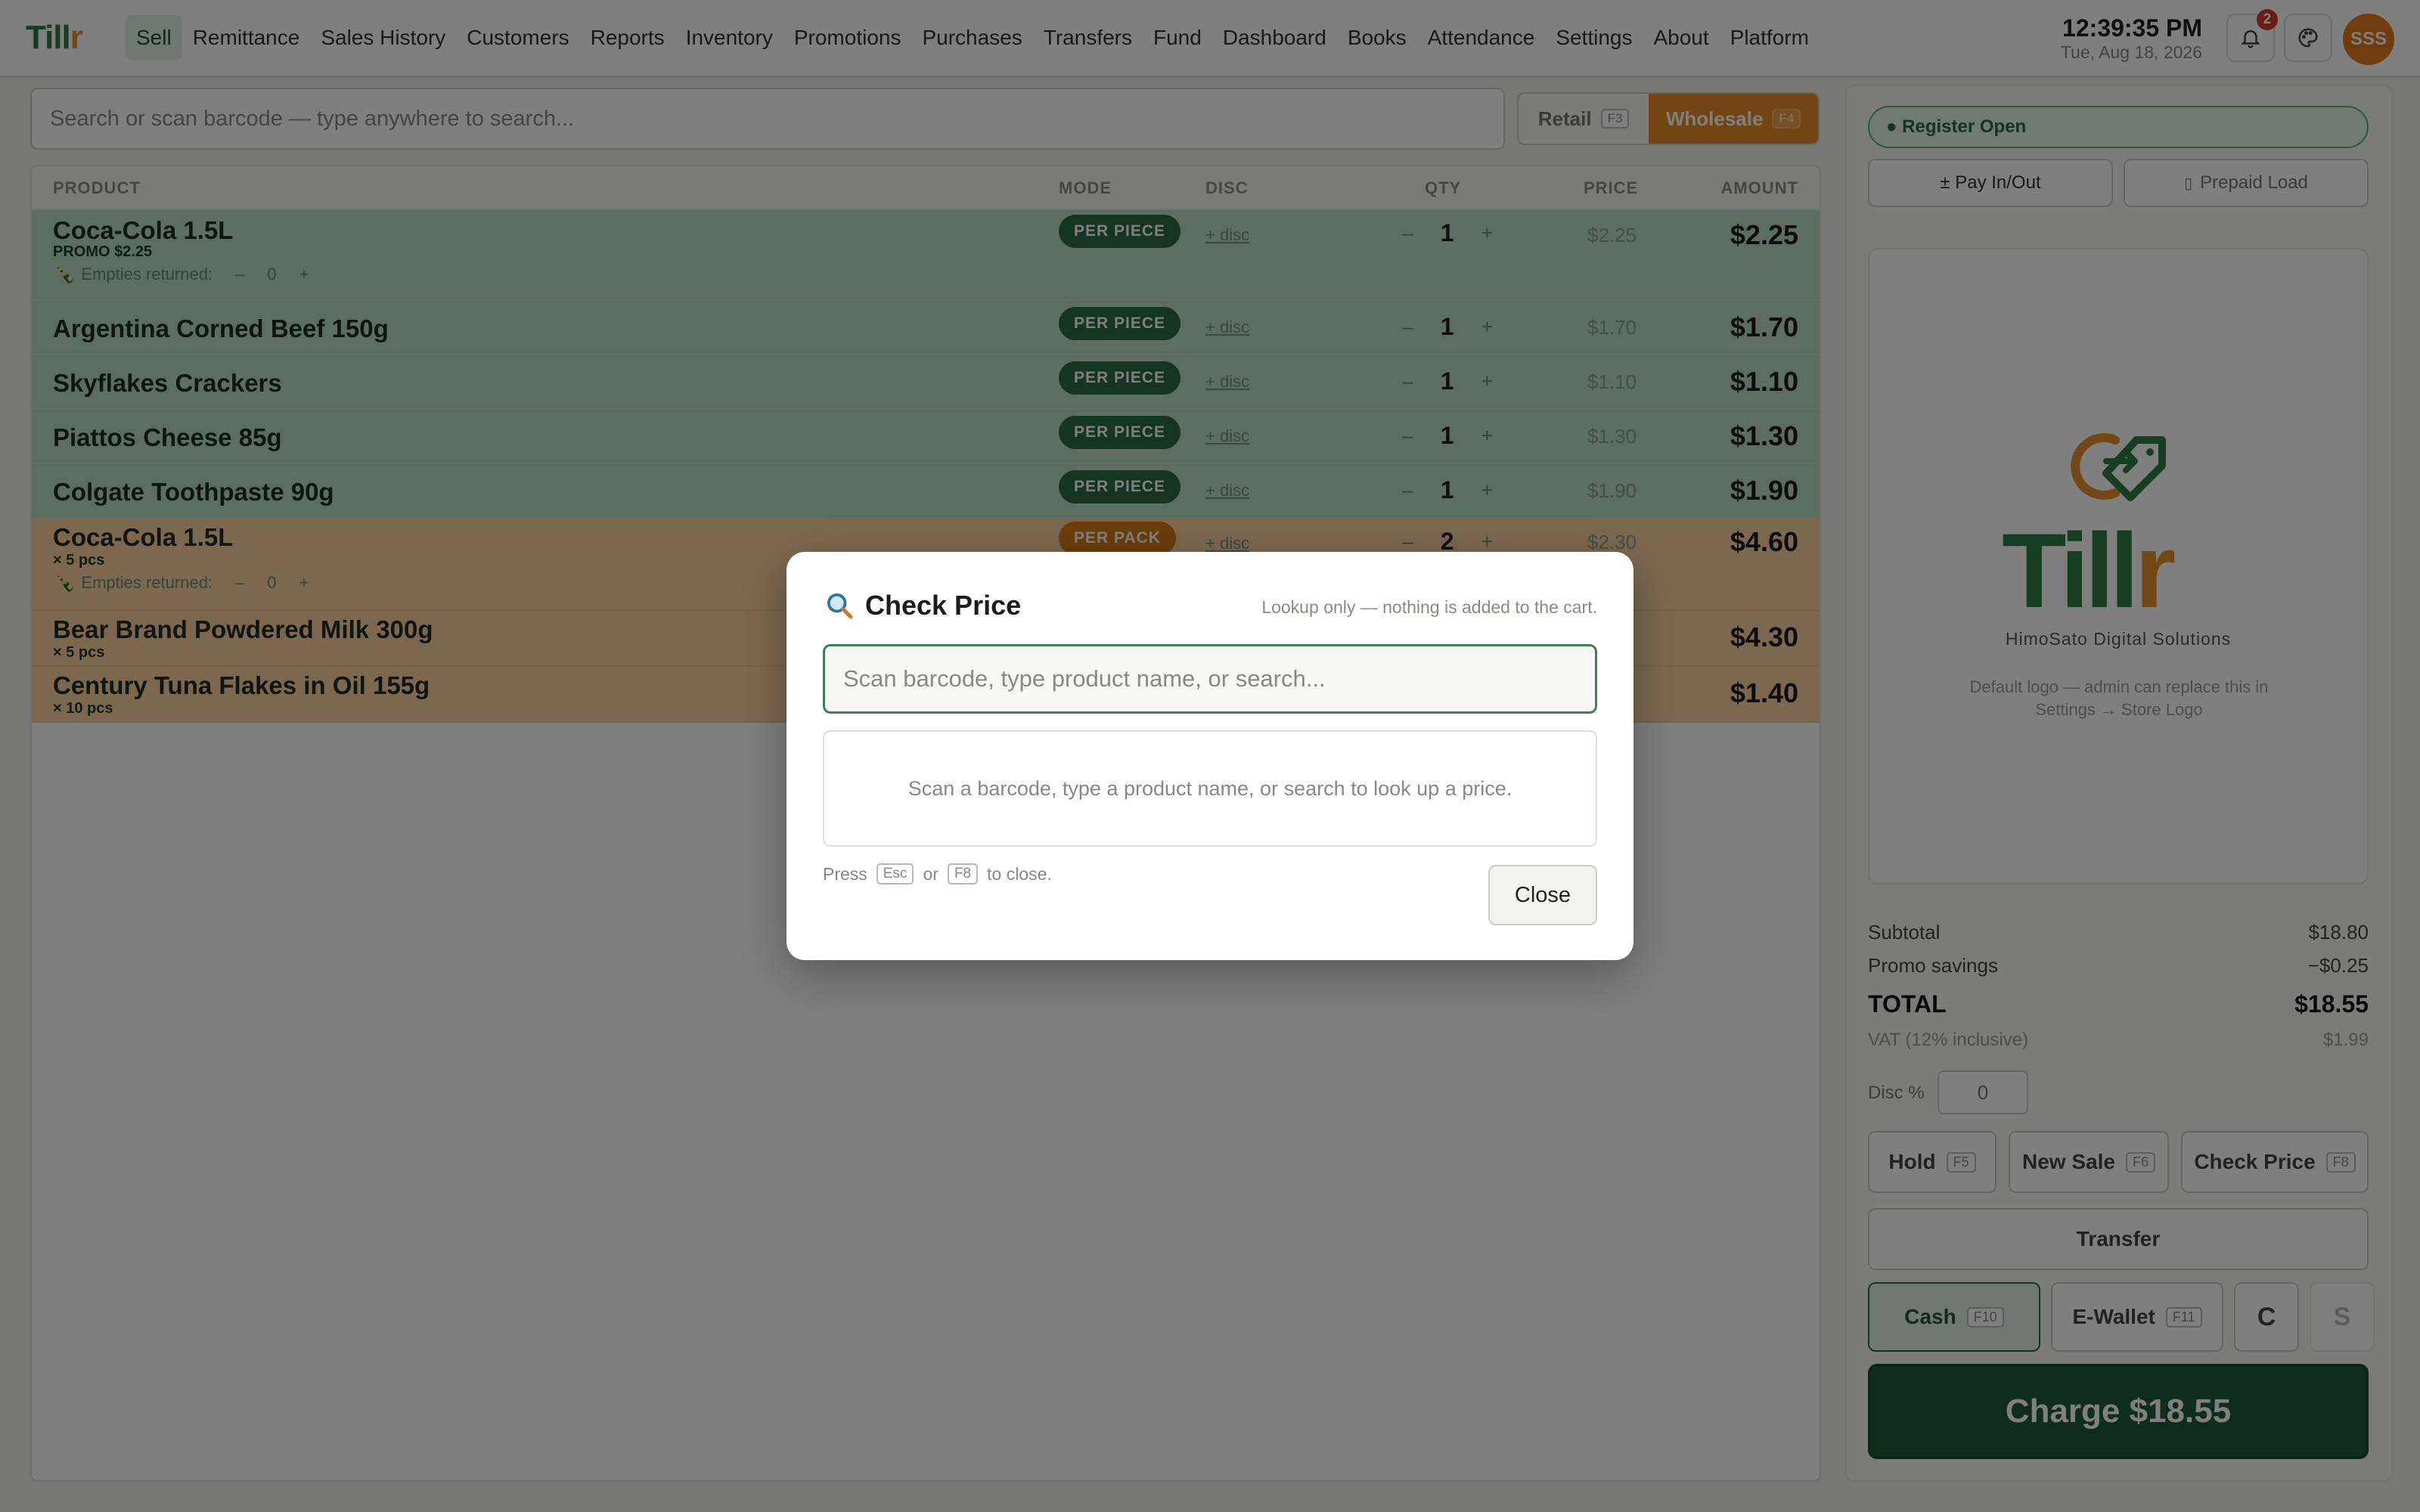 The image size is (2420, 1512). Describe the element at coordinates (840, 606) in the screenshot. I see `magnifier-icon` at that location.